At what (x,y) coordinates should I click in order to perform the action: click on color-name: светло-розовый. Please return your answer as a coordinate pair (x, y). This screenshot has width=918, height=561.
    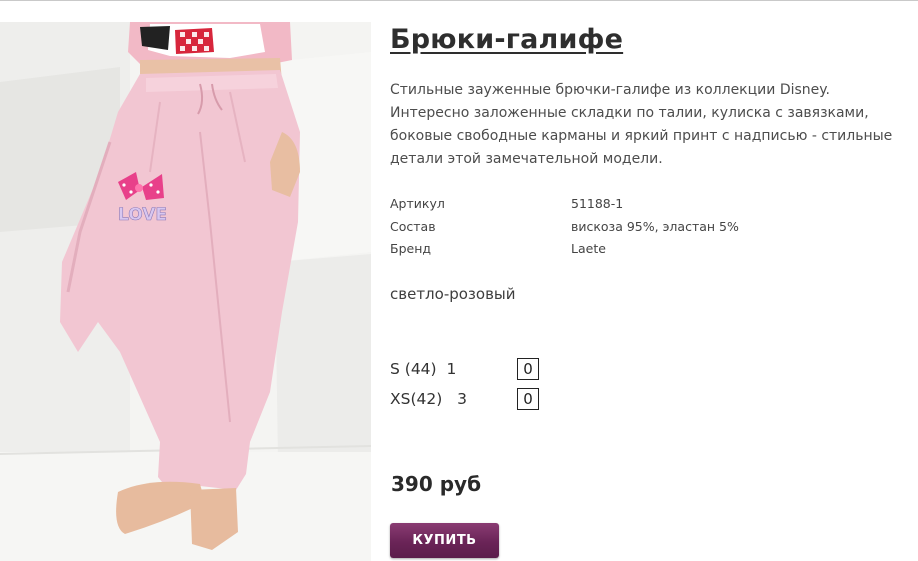
    Looking at the image, I should click on (453, 294).